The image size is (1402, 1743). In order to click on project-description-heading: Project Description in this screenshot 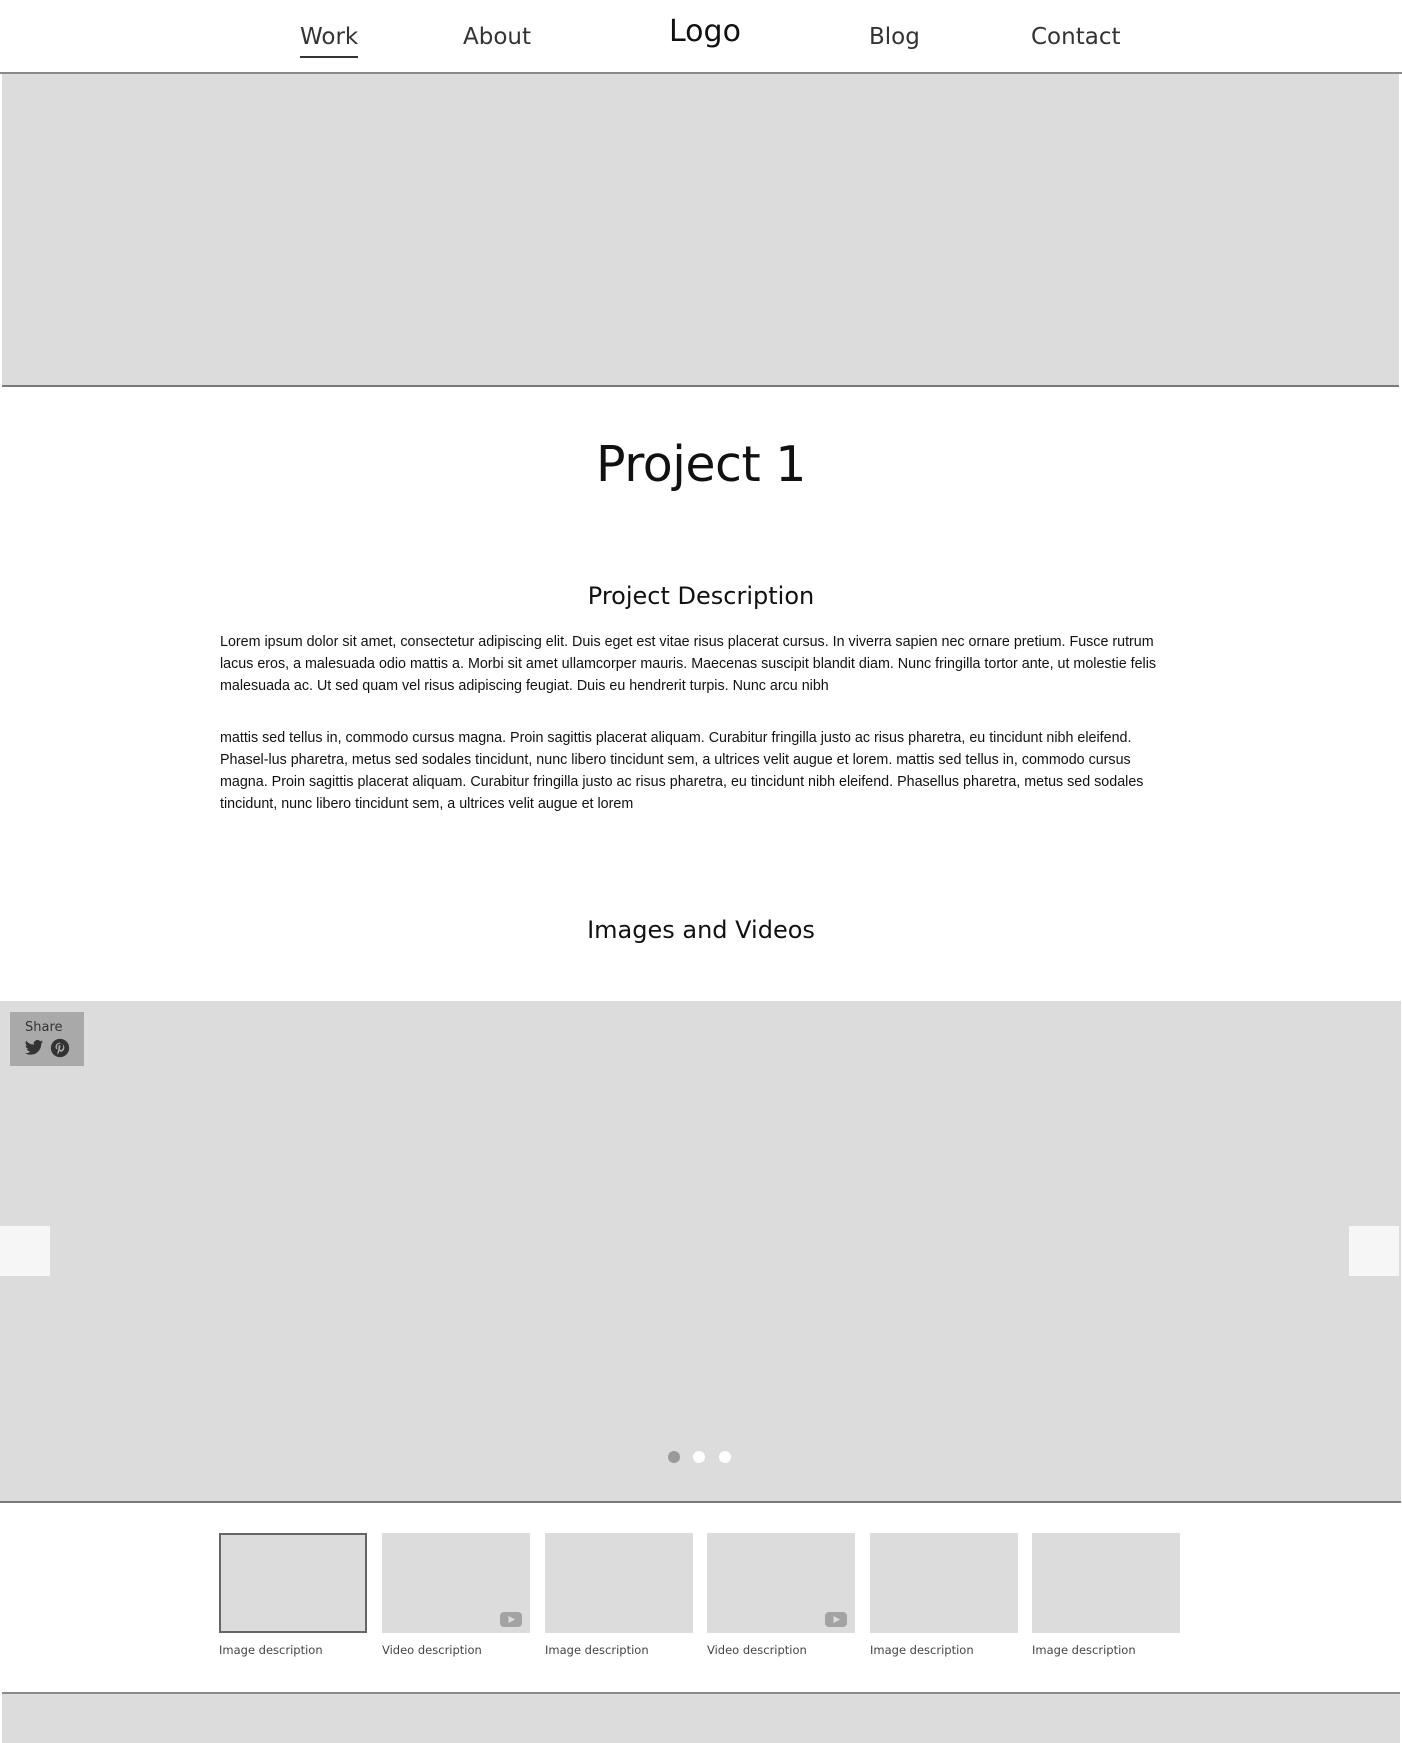, I will do `click(701, 596)`.